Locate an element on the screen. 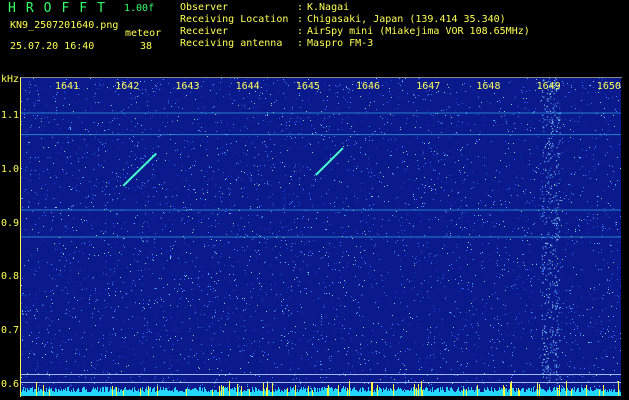  info-value-location: Chigasaki, Japan (139.414 35.340) is located at coordinates (406, 19).